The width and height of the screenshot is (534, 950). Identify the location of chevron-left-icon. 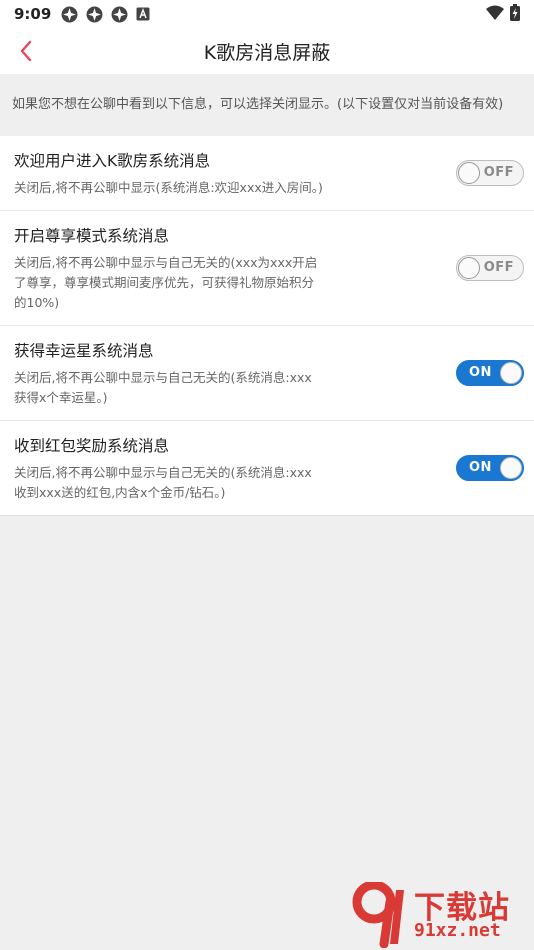
(26, 51).